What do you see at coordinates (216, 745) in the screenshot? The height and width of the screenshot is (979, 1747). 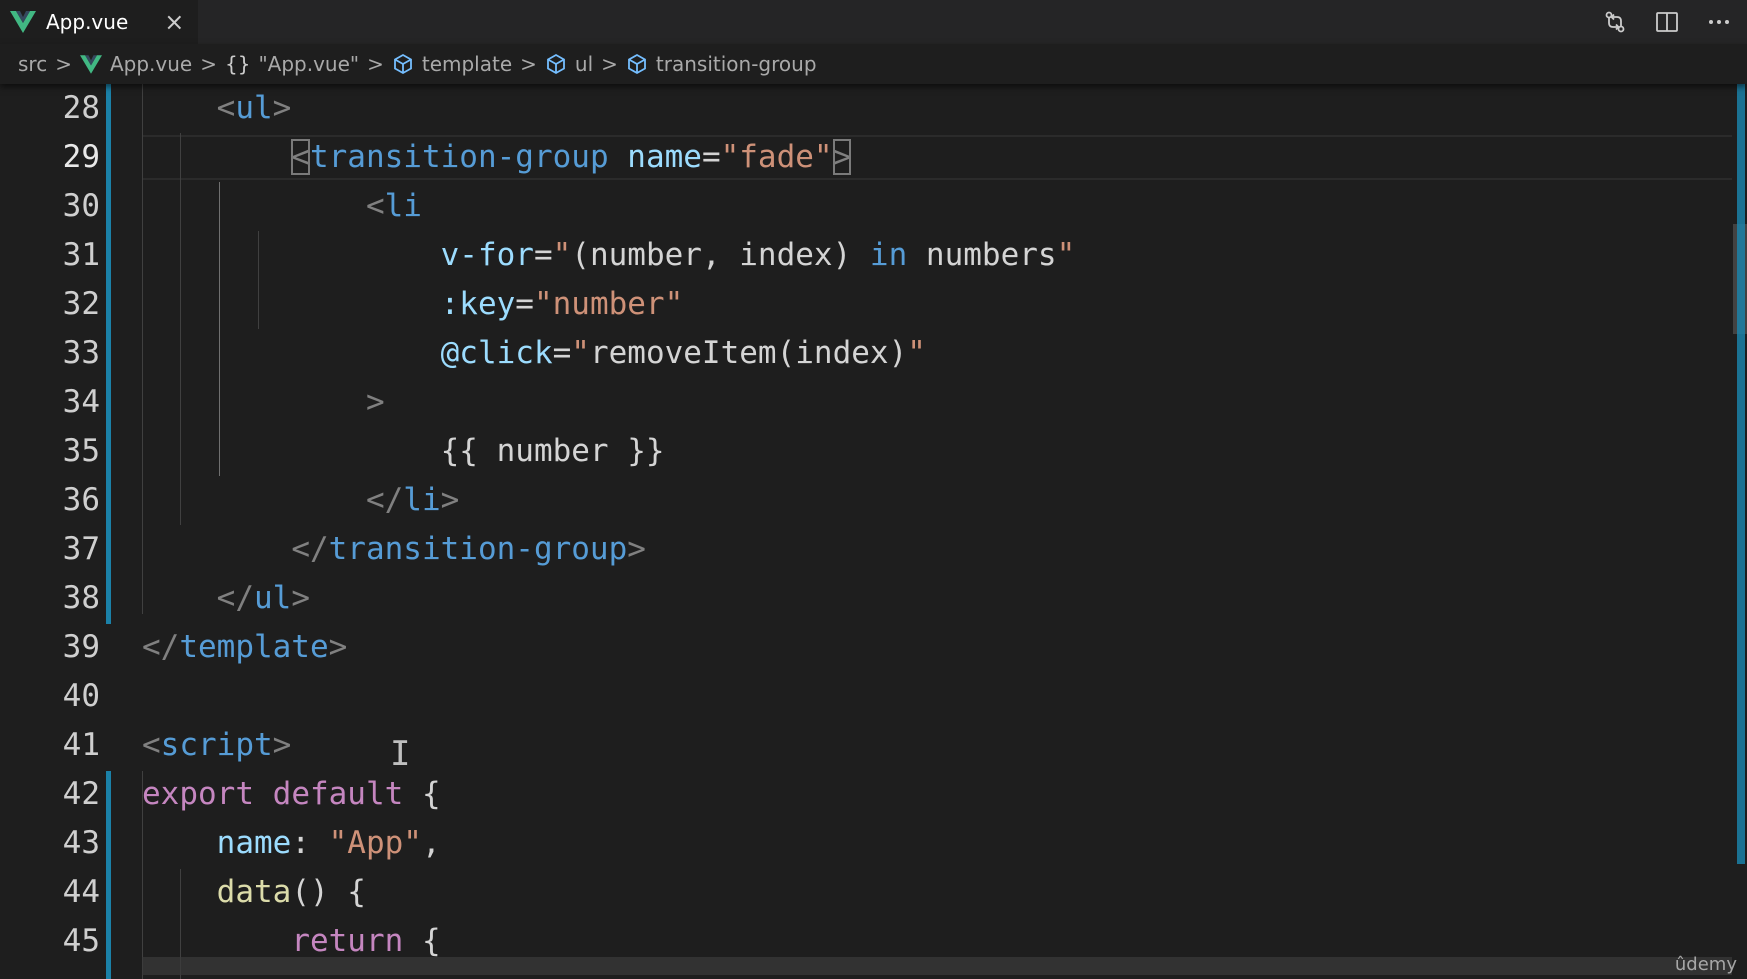 I see `code-token: script` at bounding box center [216, 745].